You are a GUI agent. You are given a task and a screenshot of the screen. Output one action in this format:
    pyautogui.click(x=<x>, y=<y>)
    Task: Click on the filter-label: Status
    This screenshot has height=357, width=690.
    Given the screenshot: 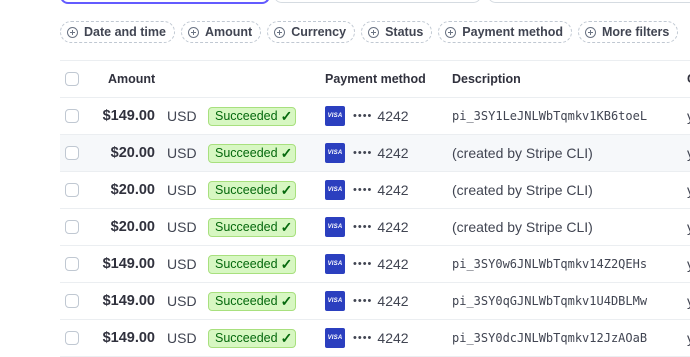 What is the action you would take?
    pyautogui.click(x=404, y=32)
    